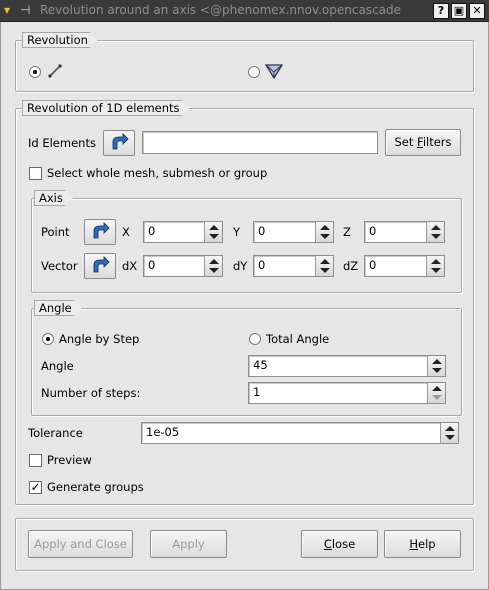  I want to click on id-elements-input, so click(260, 142).